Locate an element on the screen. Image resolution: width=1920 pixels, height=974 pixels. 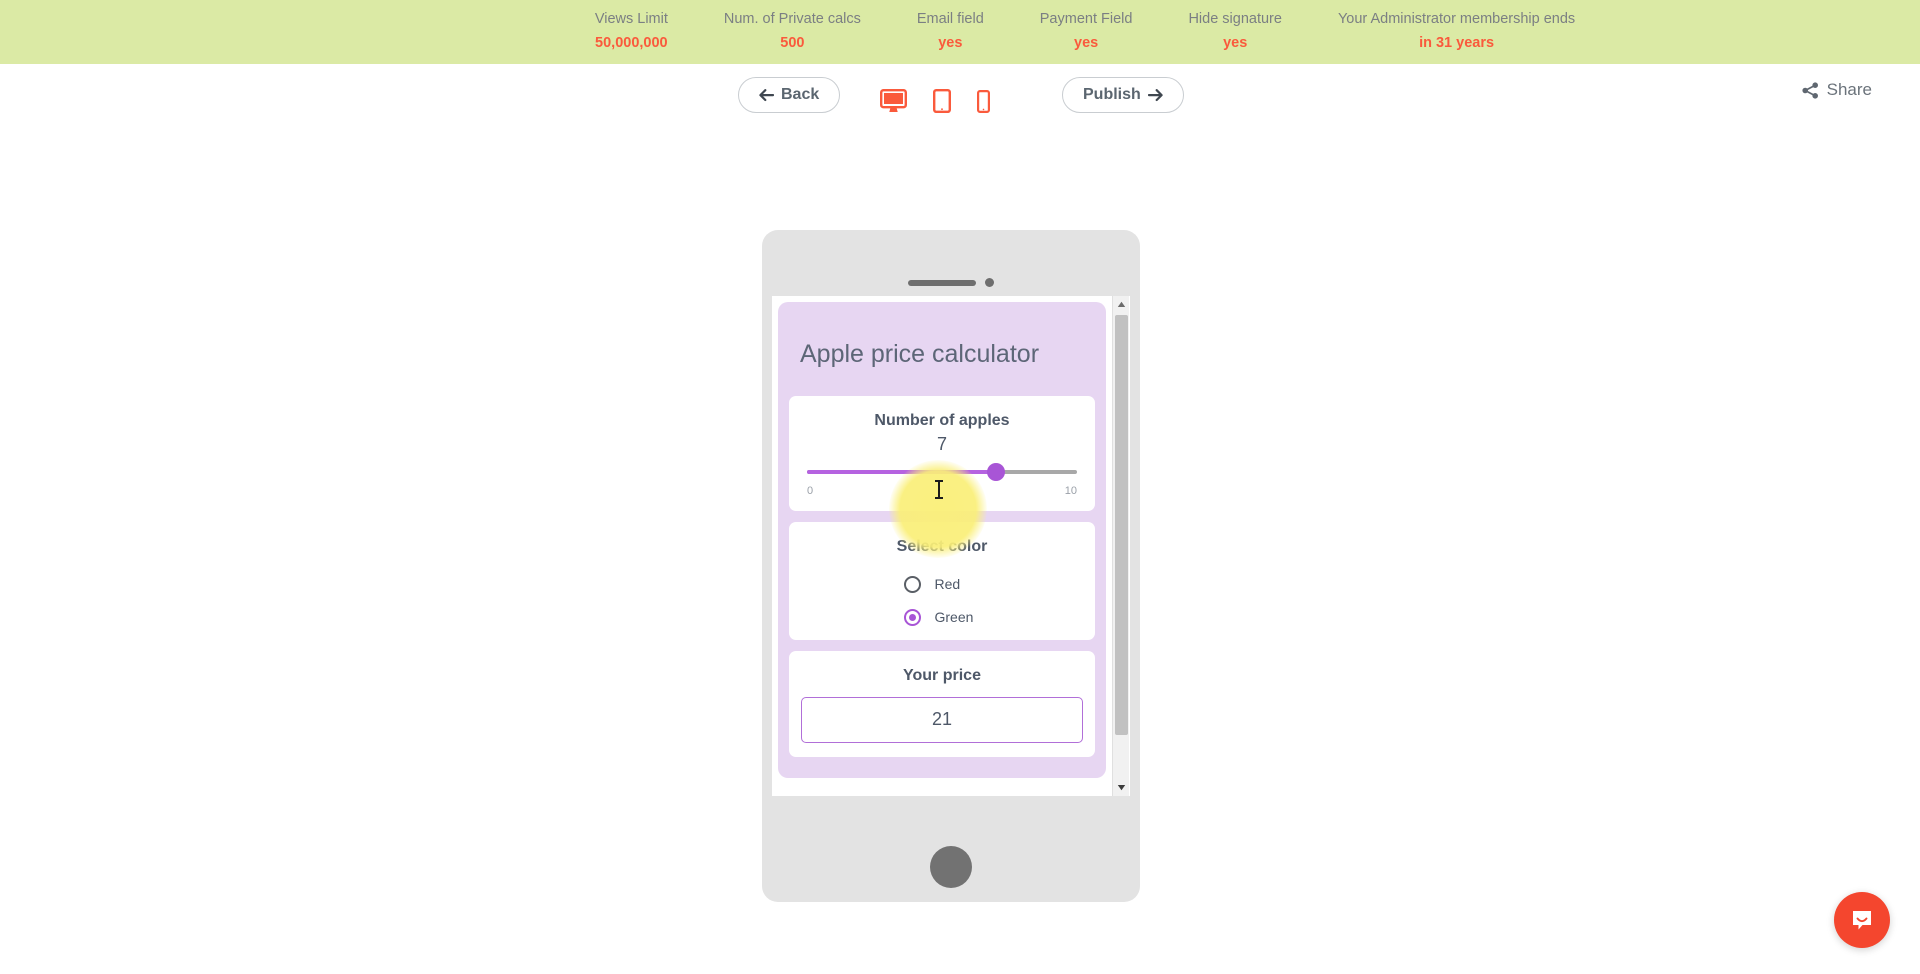
slider-control is located at coordinates (942, 471).